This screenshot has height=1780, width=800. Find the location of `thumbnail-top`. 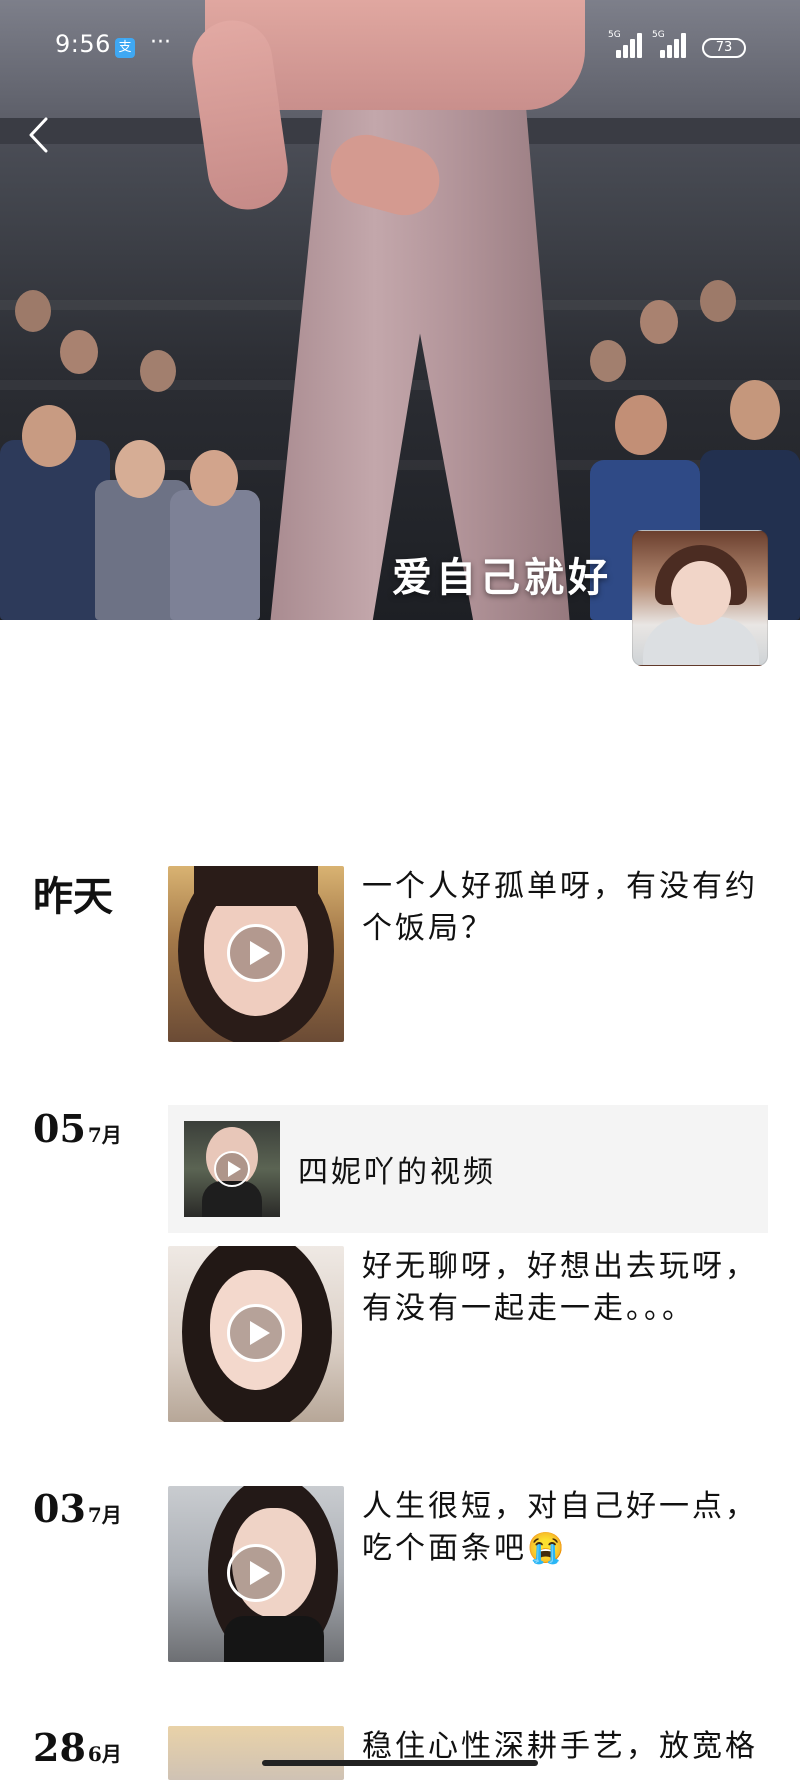

thumbnail-top is located at coordinates (274, 1639).